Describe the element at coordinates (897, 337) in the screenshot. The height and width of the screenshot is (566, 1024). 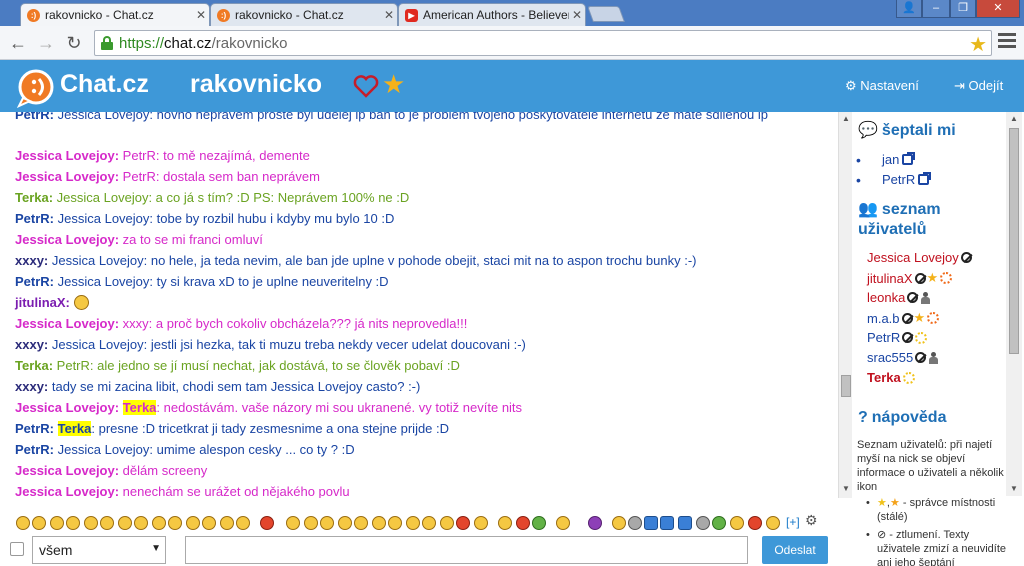
I see `user-petrr: PetrR` at that location.